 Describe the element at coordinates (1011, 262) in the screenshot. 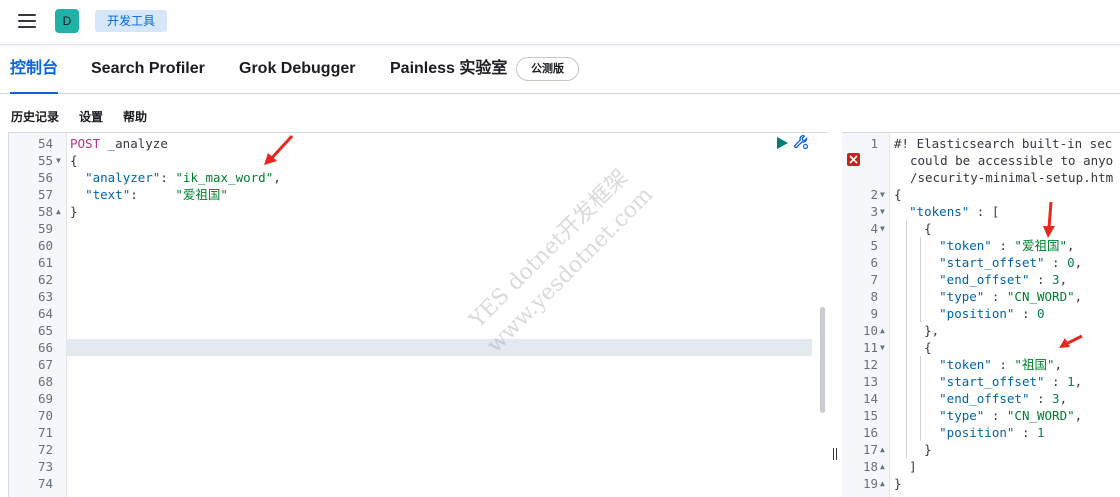

I see `code-line: "start_offset" : 0,` at that location.